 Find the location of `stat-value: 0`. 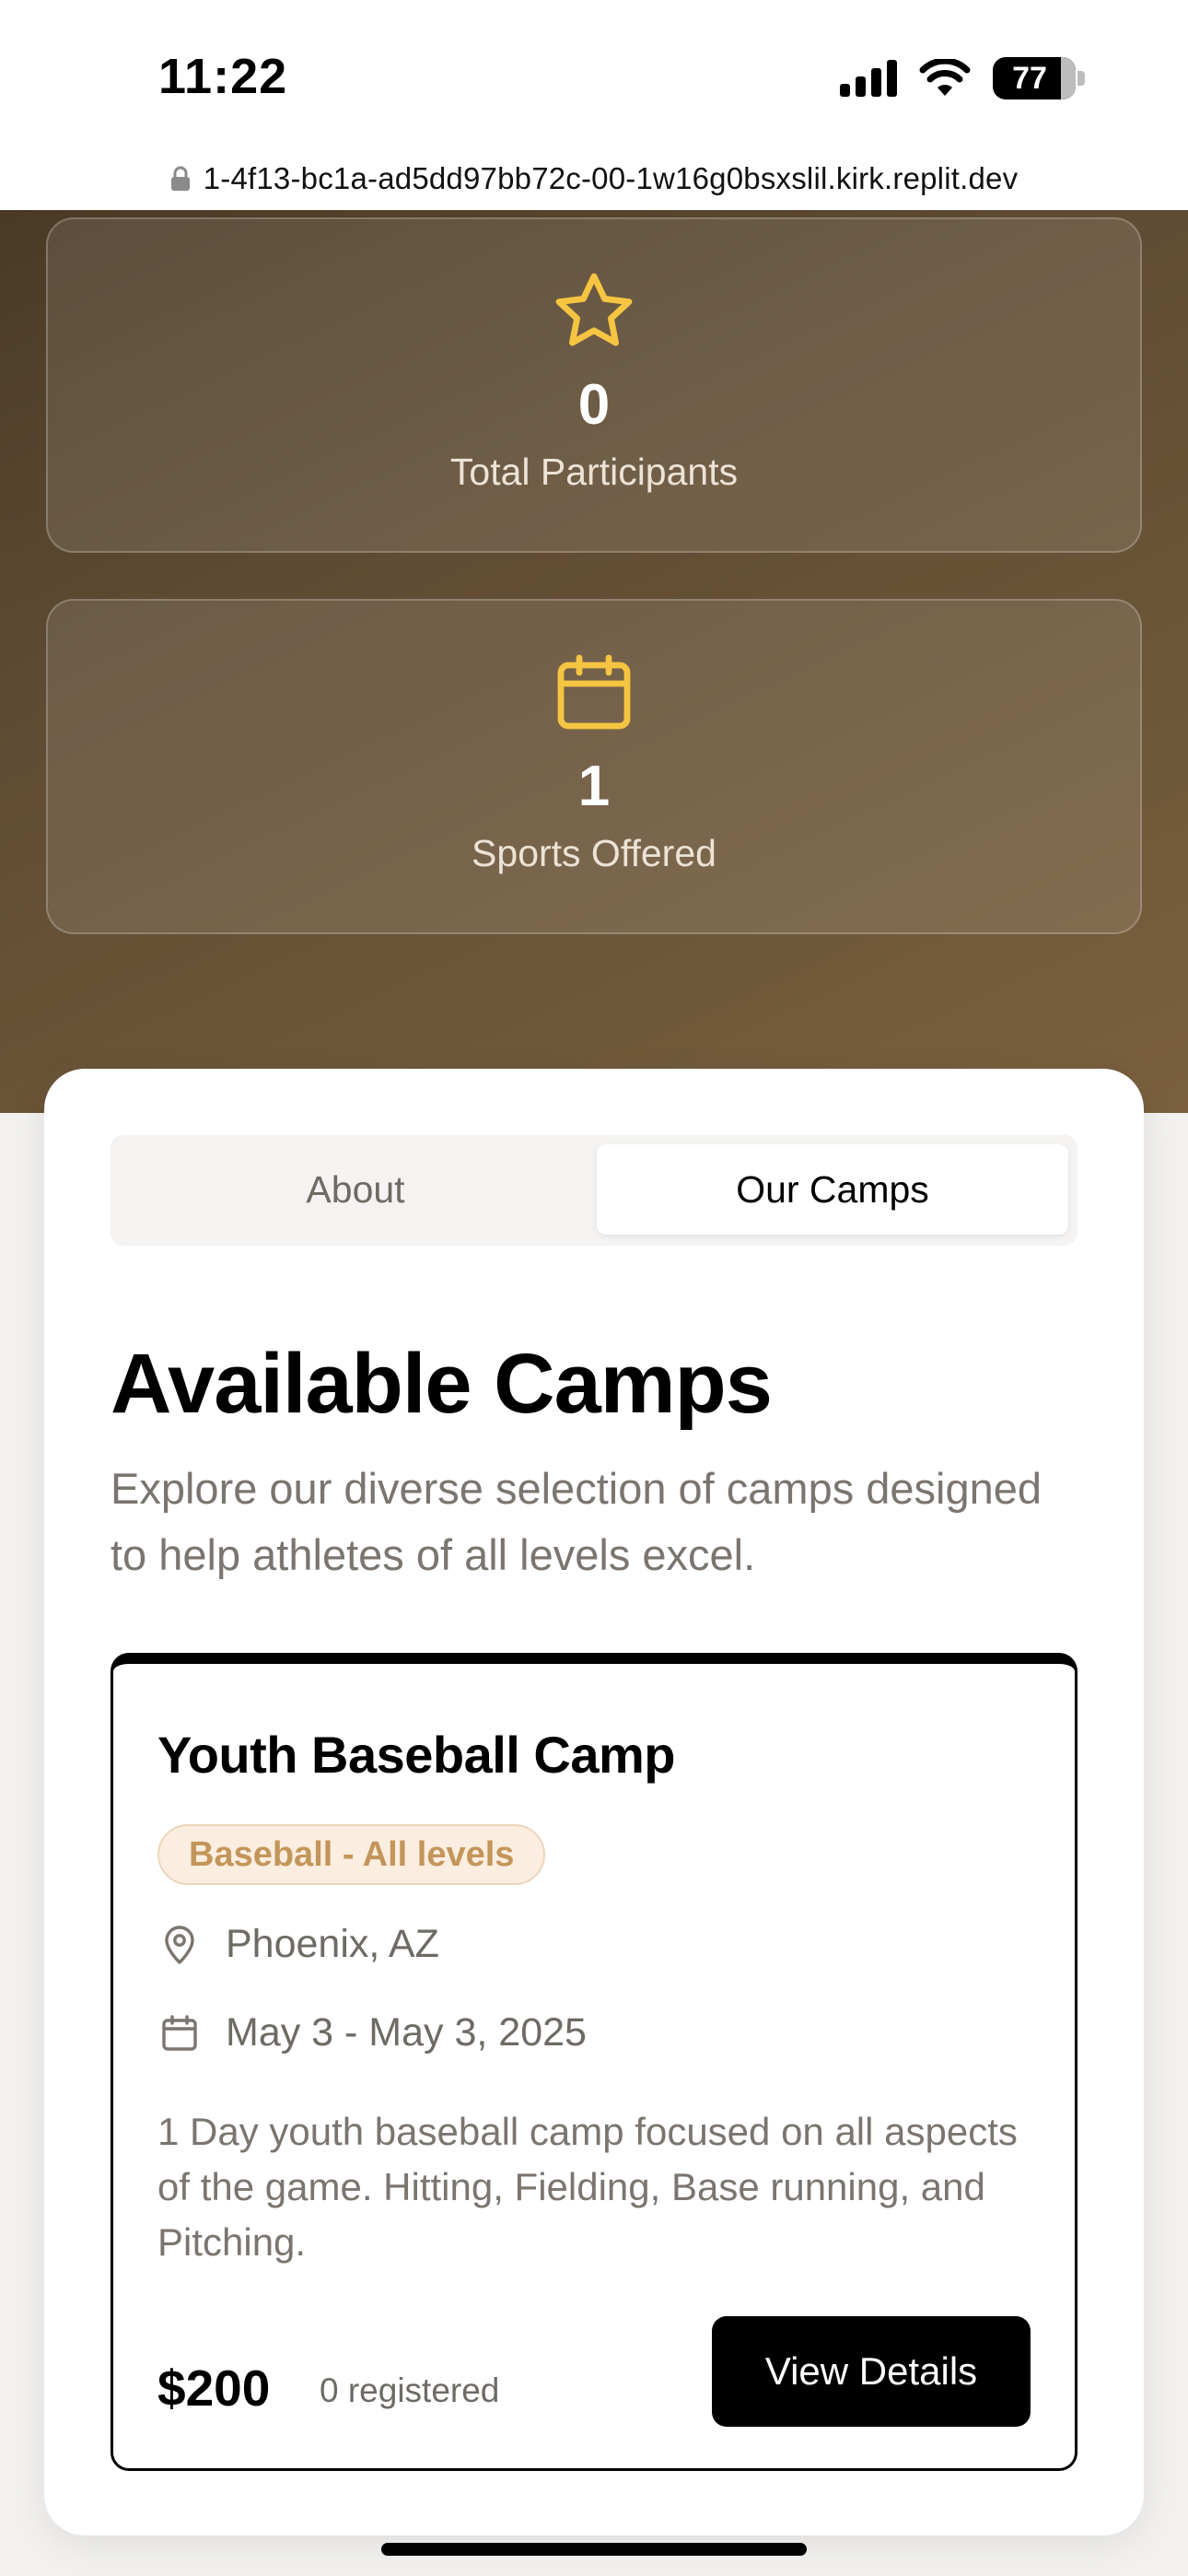

stat-value: 0 is located at coordinates (594, 405).